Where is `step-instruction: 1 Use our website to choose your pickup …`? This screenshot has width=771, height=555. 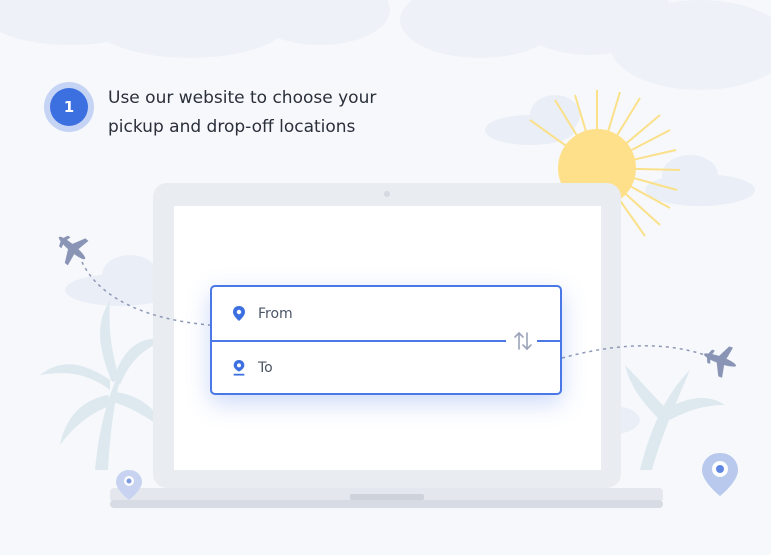
step-instruction: 1 Use our website to choose your pickup … is located at coordinates (210, 112).